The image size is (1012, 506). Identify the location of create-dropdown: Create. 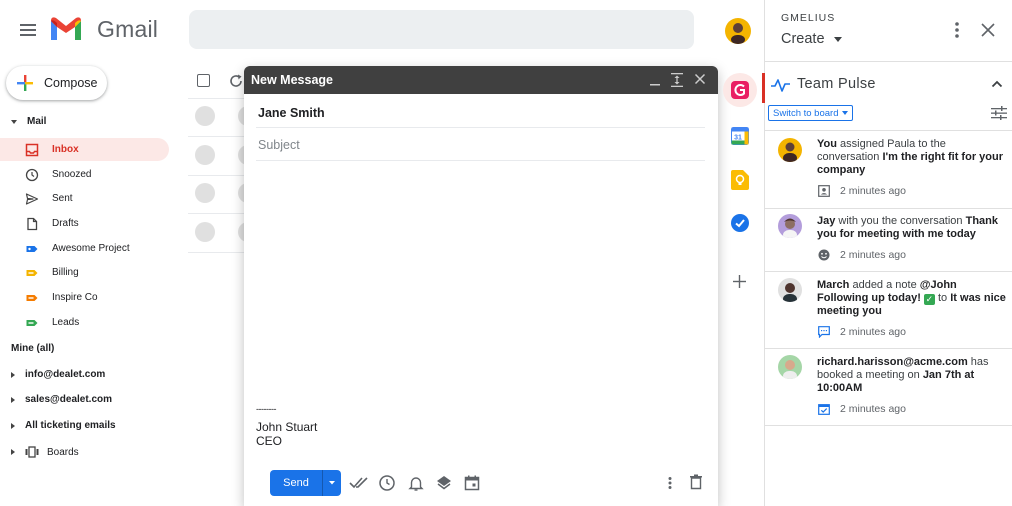
(811, 39).